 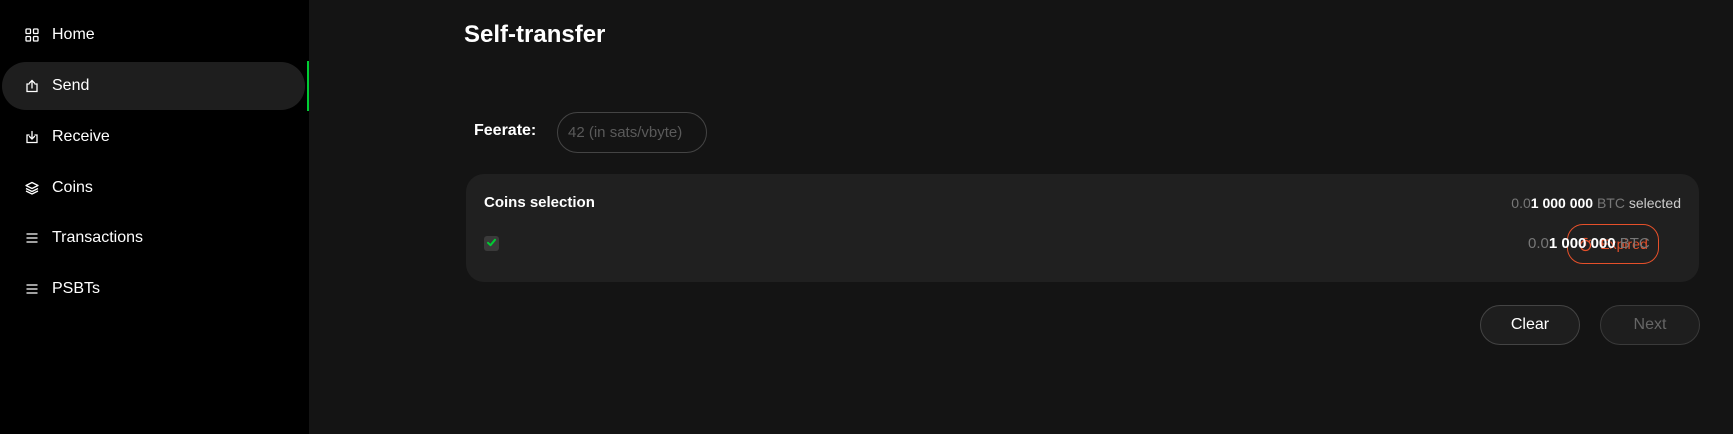 I want to click on summary-amount-prefix: 0.0, so click(x=1521, y=203).